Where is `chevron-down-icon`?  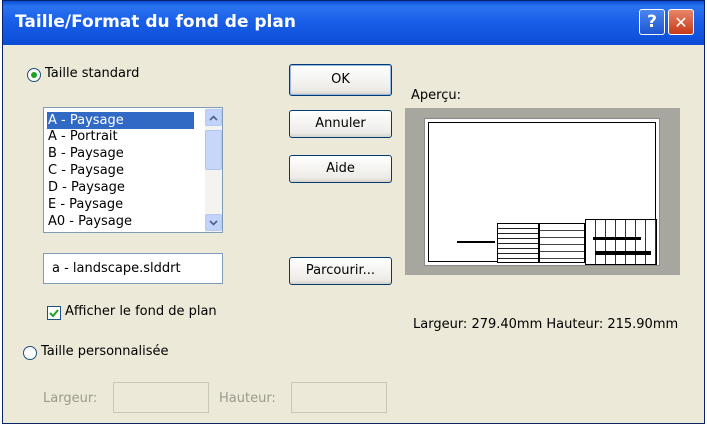 chevron-down-icon is located at coordinates (213, 222).